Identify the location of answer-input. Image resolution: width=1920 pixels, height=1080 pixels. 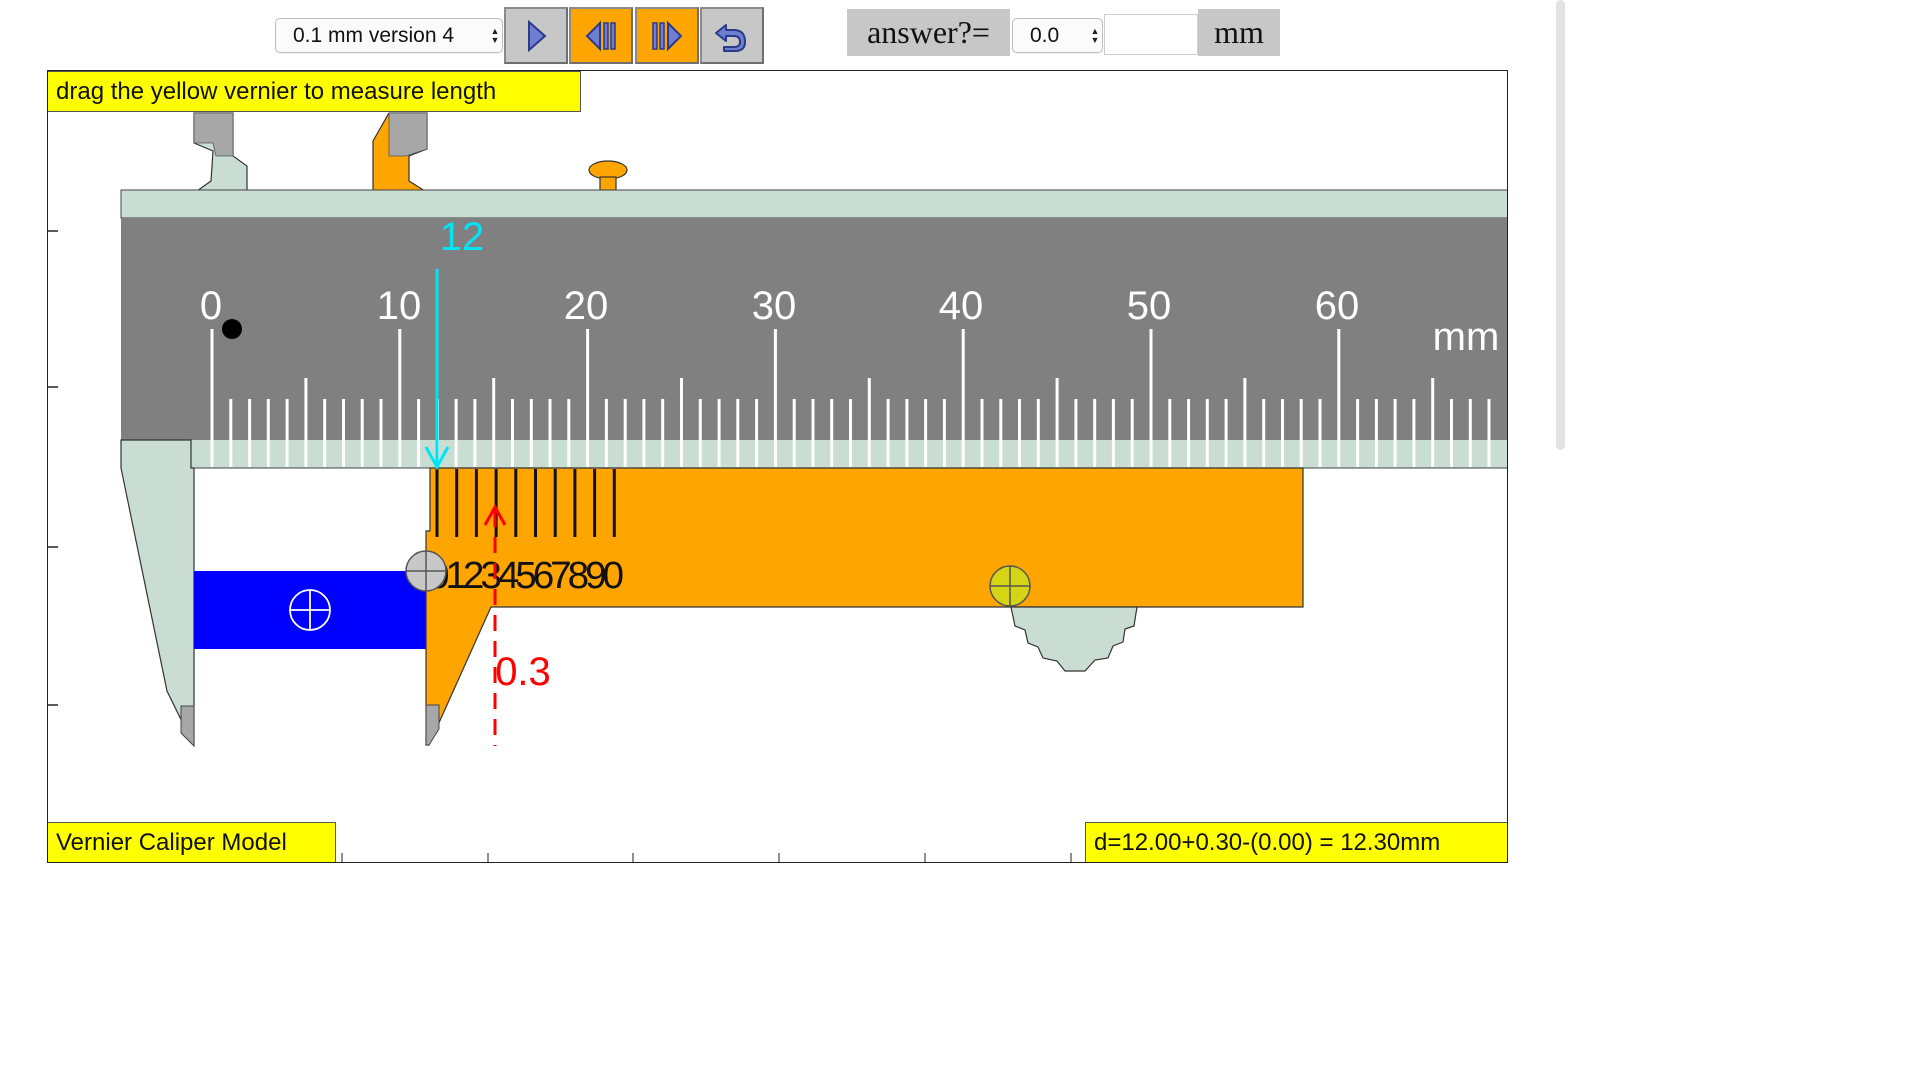
(1151, 34).